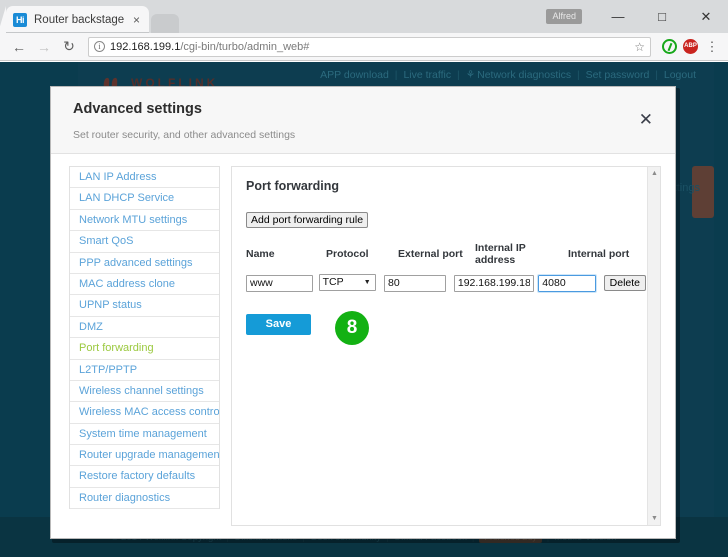 Image resolution: width=728 pixels, height=557 pixels. What do you see at coordinates (618, 16) in the screenshot?
I see `minimize-button: —` at bounding box center [618, 16].